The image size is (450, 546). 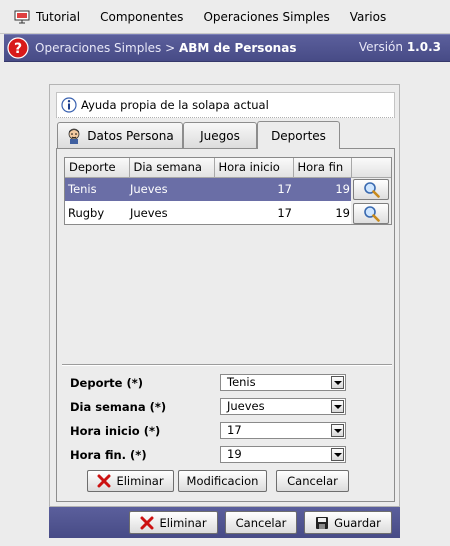 I want to click on cancelar-button: Cancelar, so click(x=261, y=522).